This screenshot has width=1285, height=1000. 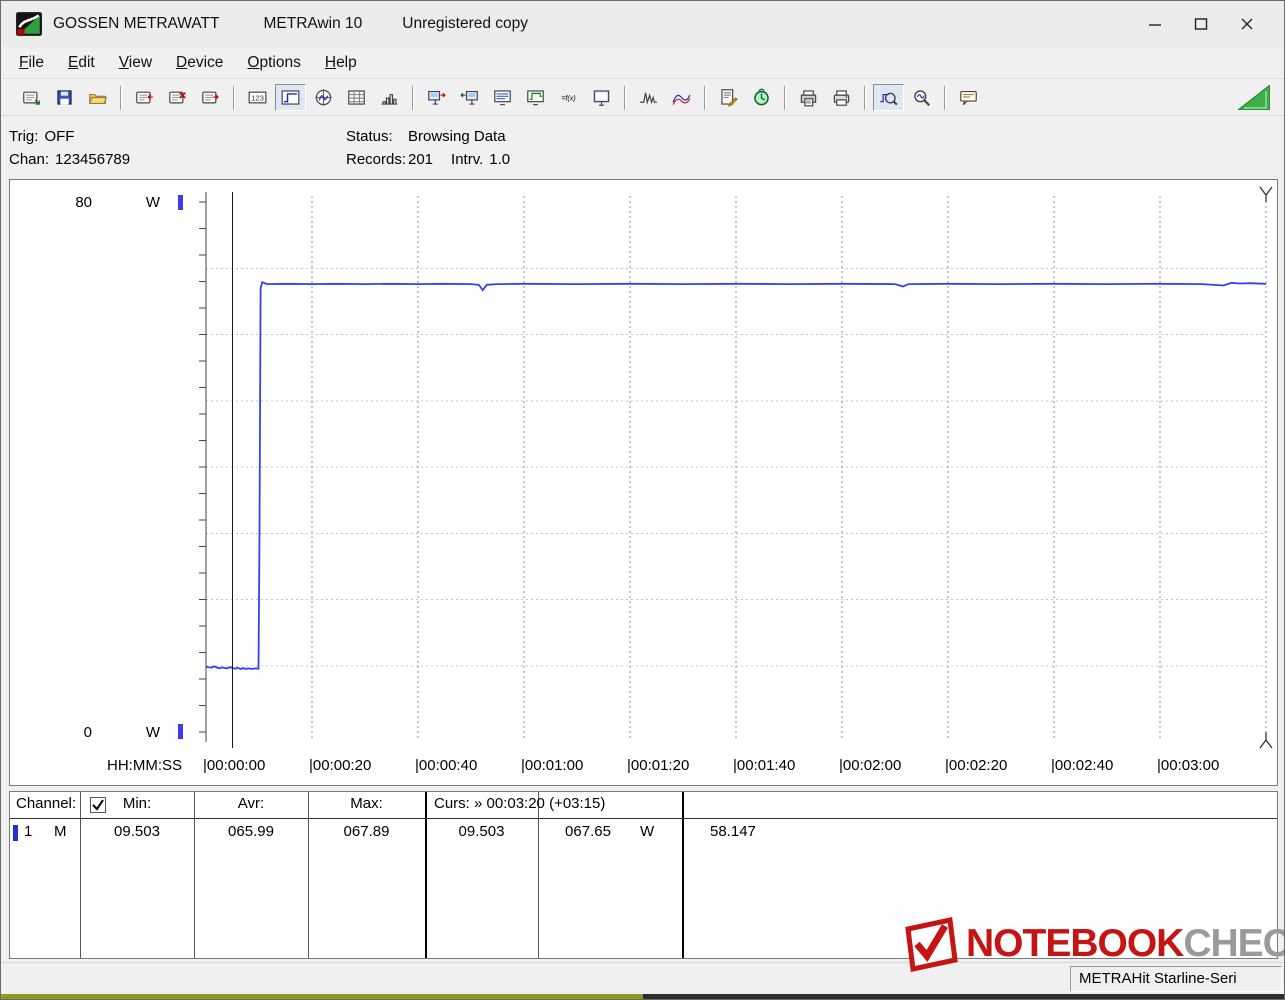 What do you see at coordinates (257, 97) in the screenshot?
I see `display-digital-button: 123` at bounding box center [257, 97].